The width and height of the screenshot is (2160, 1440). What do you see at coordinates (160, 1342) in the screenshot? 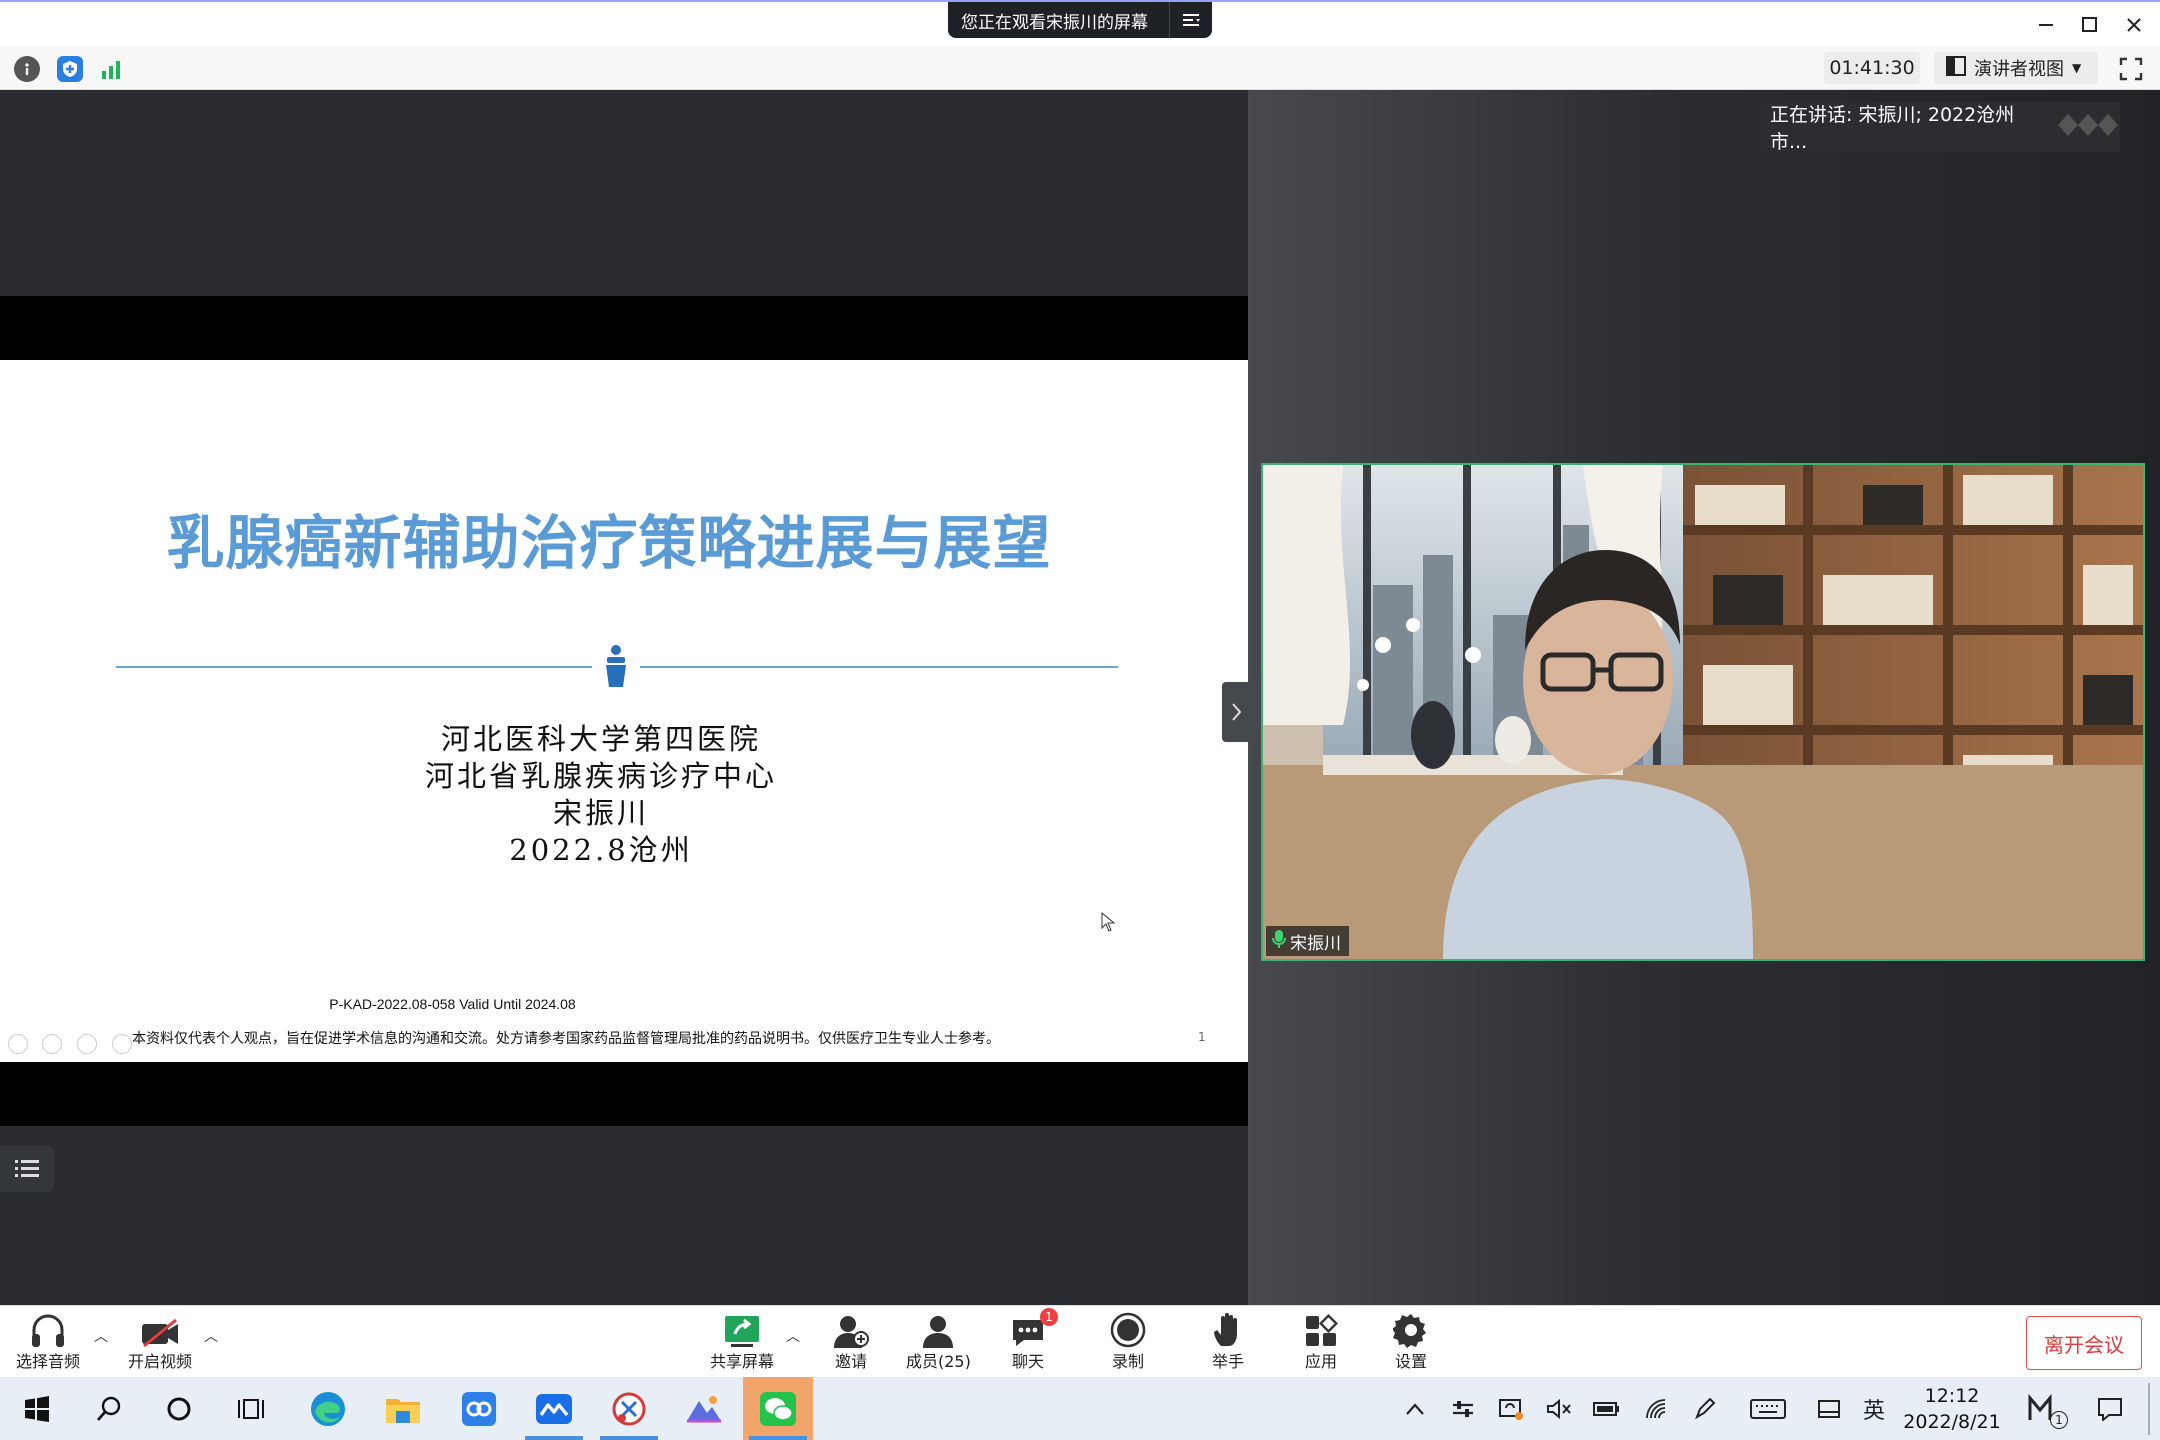
I see `video-button: 开启视频` at bounding box center [160, 1342].